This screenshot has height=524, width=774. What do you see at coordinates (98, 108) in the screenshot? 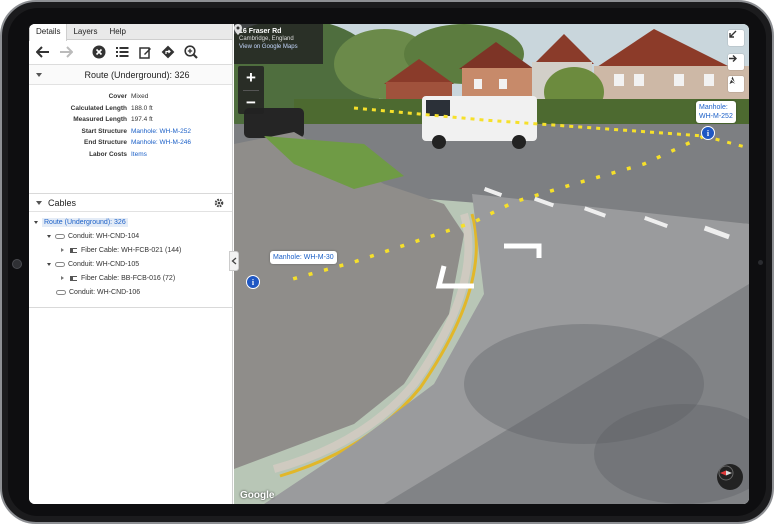
I see `property-label: Calculated Length` at bounding box center [98, 108].